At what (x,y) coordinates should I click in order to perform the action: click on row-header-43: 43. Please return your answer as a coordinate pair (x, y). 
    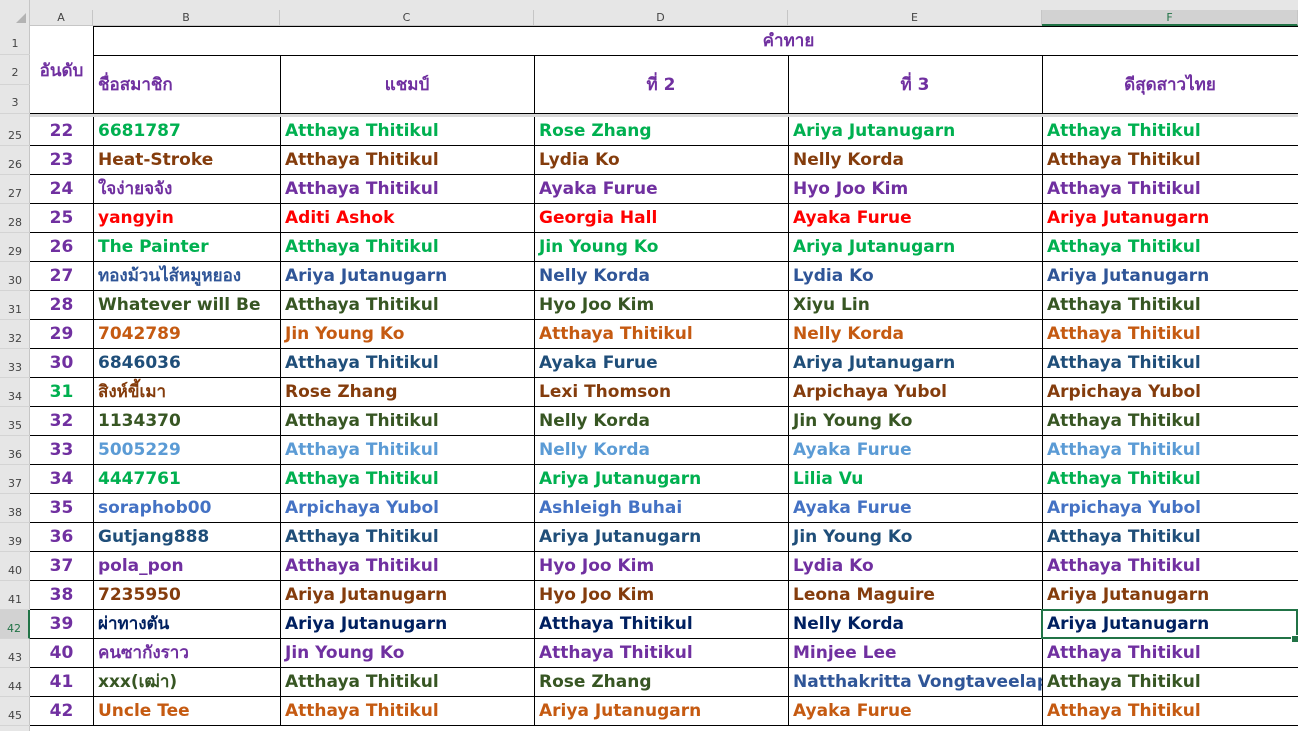
    Looking at the image, I should click on (15, 653).